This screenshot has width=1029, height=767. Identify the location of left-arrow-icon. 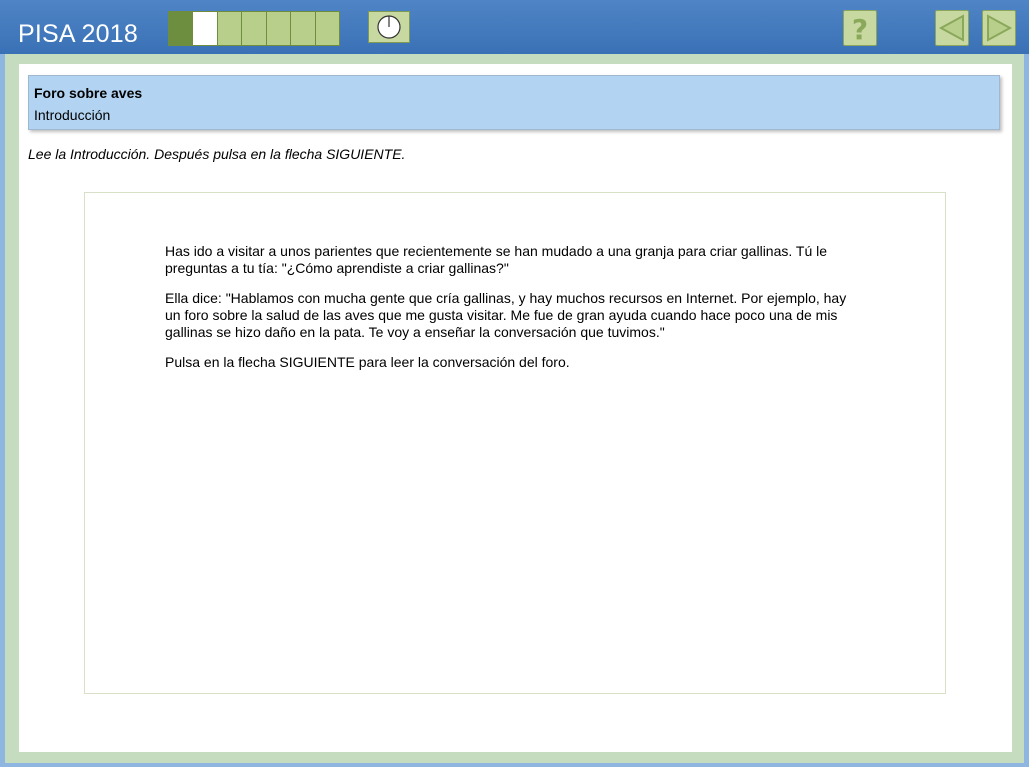
(951, 28).